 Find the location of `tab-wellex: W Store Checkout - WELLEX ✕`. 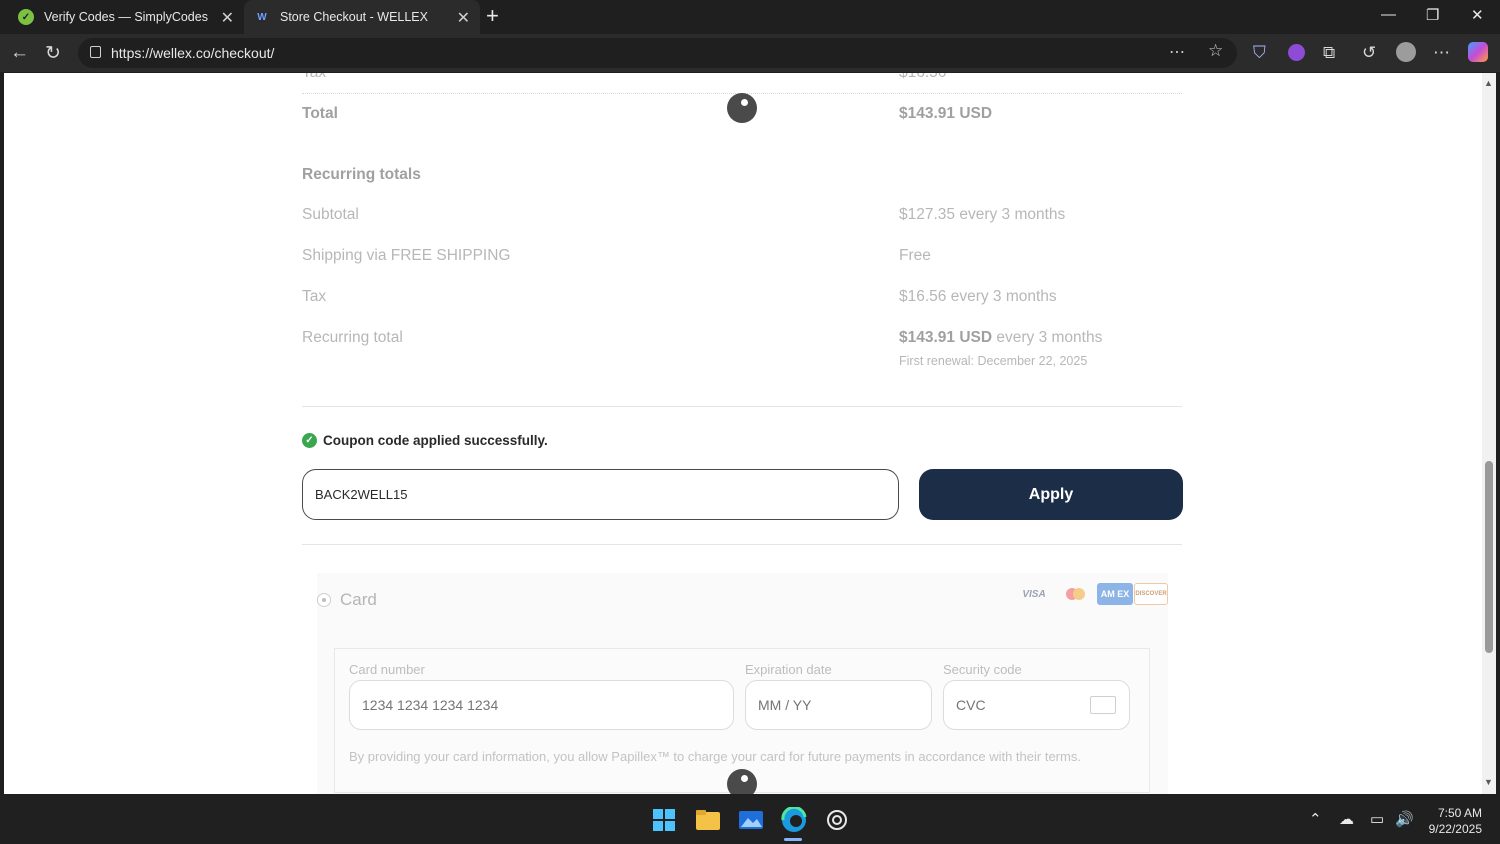

tab-wellex: W Store Checkout - WELLEX ✕ is located at coordinates (362, 17).